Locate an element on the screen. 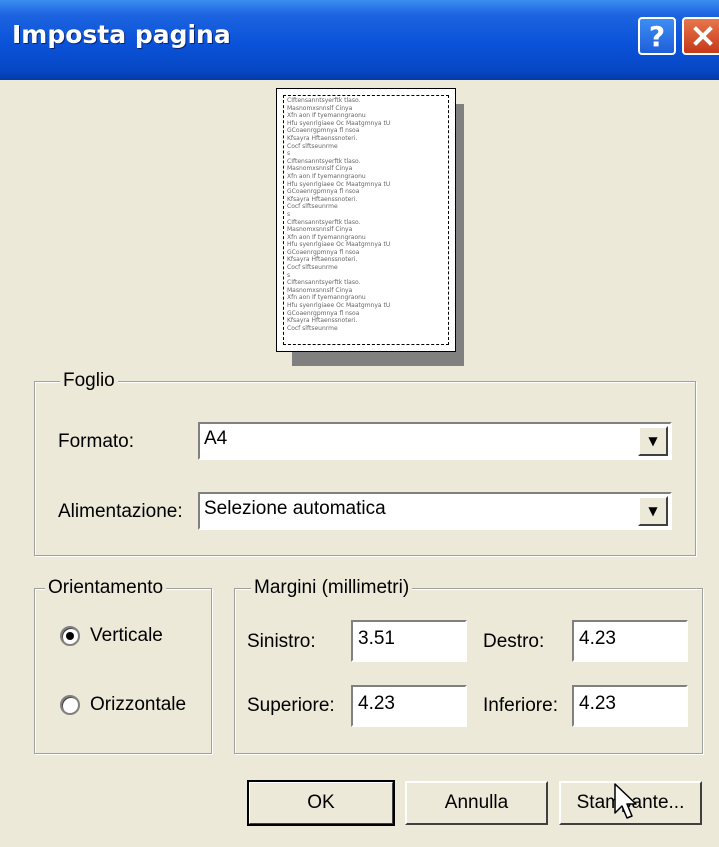 This screenshot has height=847, width=719. paper-size-select: A4 ▼ is located at coordinates (435, 441).